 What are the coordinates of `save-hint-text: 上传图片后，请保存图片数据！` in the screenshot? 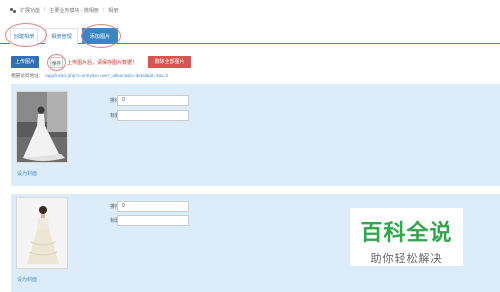 It's located at (102, 63).